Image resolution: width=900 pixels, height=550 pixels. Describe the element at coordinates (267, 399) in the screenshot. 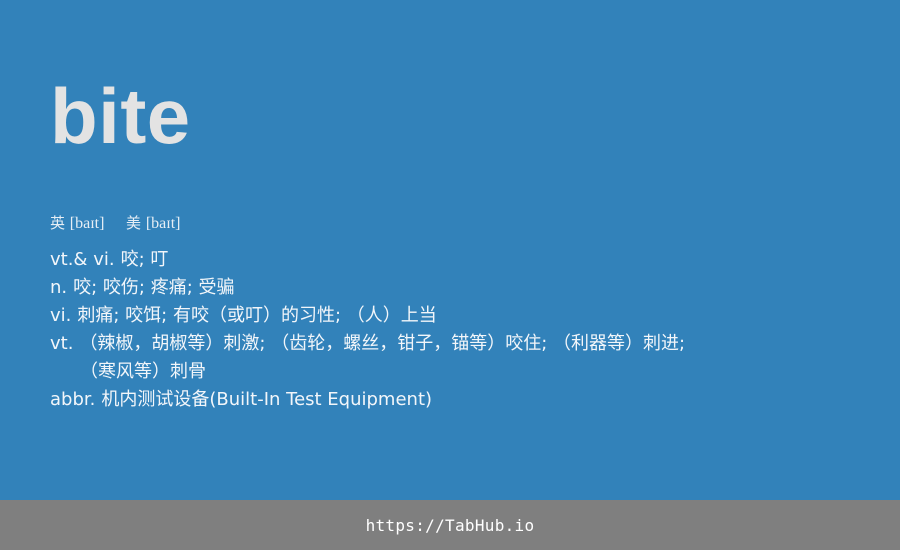

I see `definition-text: 机内测试设备(Built-In Test Equipment)` at that location.